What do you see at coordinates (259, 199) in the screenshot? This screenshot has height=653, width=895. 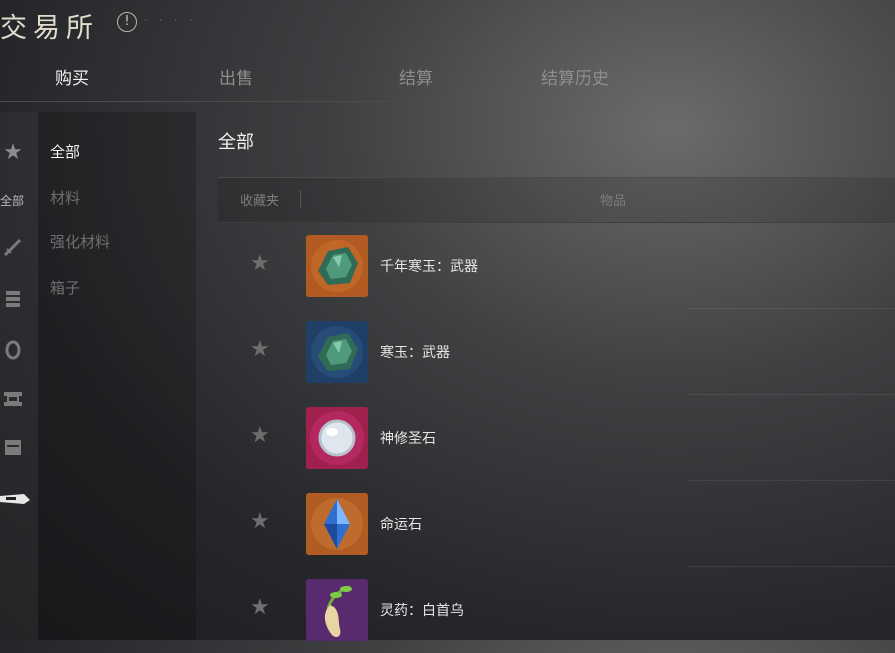 I see `column-header-favorite: 收藏夹` at bounding box center [259, 199].